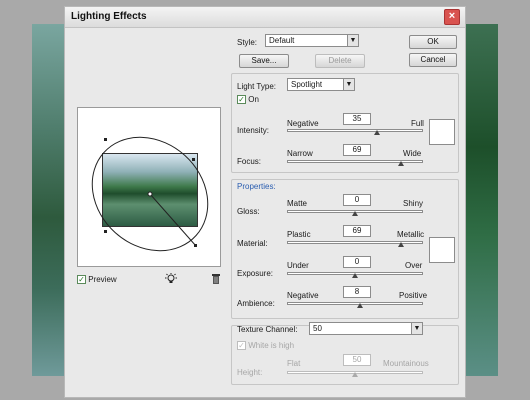 The image size is (530, 400). Describe the element at coordinates (303, 123) in the screenshot. I see `intensity-min-label: Negative` at that location.